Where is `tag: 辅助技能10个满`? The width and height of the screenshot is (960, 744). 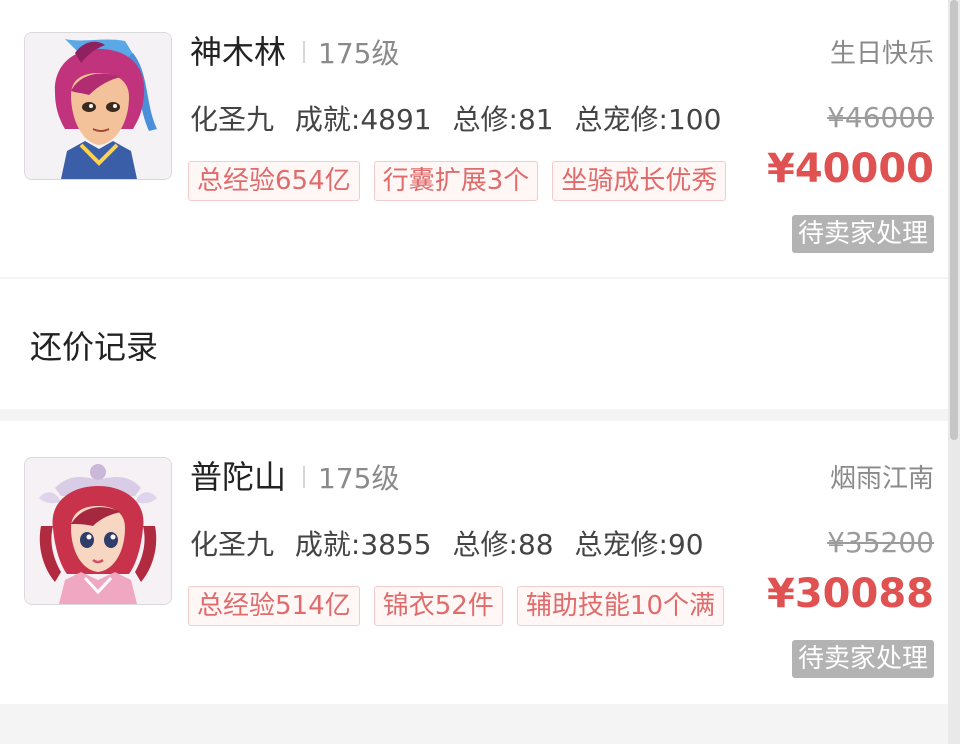 tag: 辅助技能10个满 is located at coordinates (620, 606).